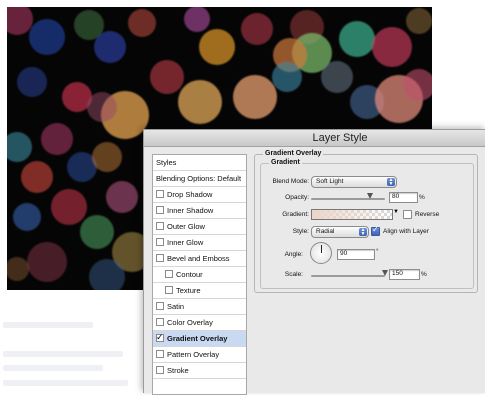 This screenshot has height=395, width=485. I want to click on scale-unit: %, so click(424, 274).